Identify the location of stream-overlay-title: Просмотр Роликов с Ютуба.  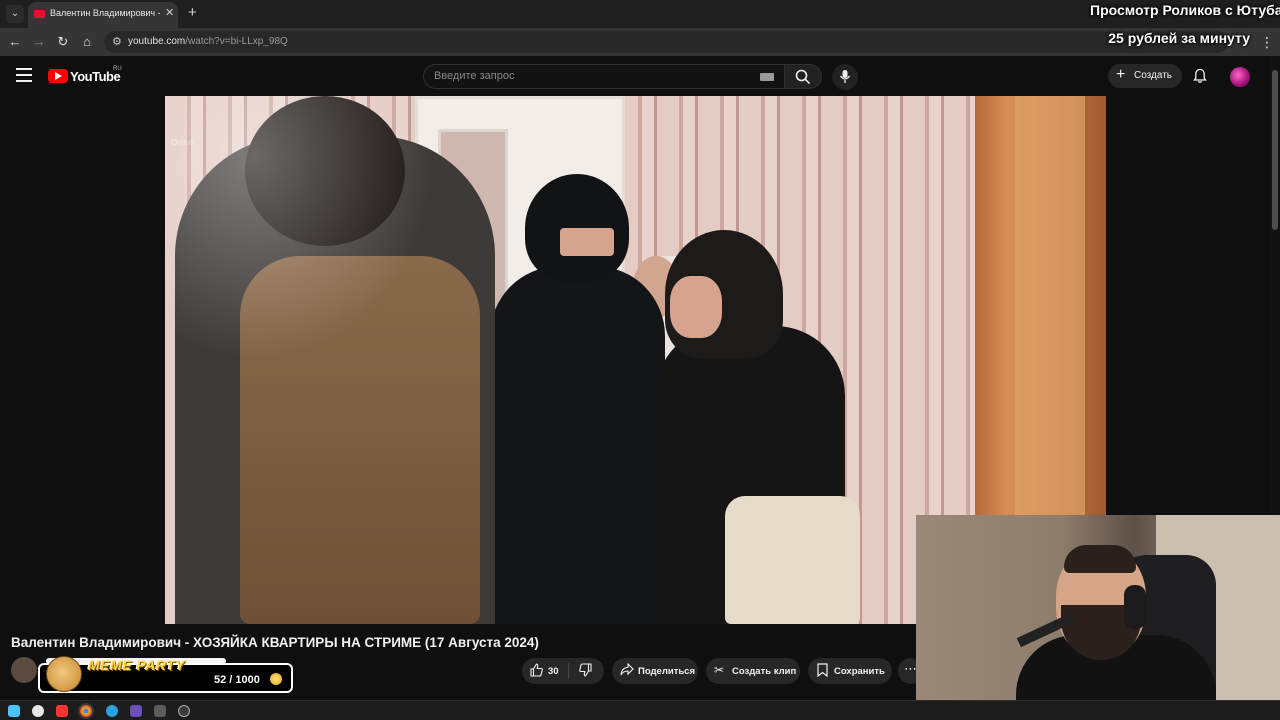
(1185, 10).